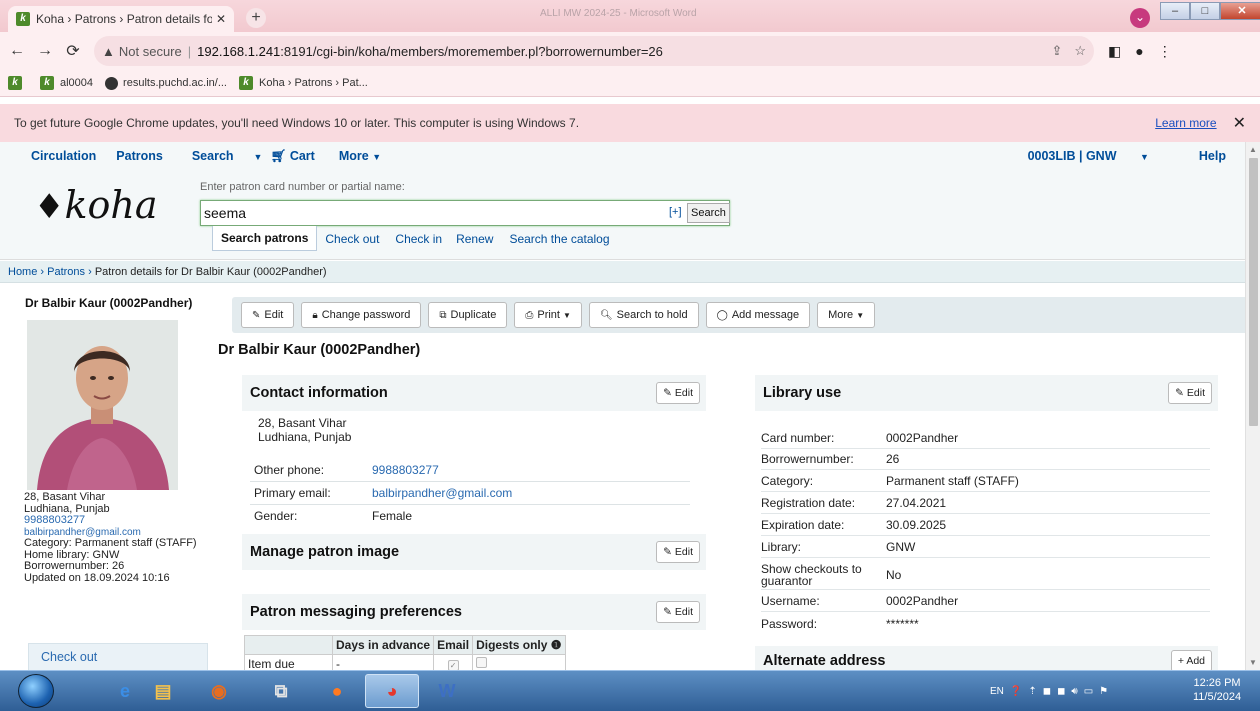 Image resolution: width=1260 pixels, height=711 pixels. Describe the element at coordinates (1191, 661) in the screenshot. I see `alternate-add-button: + Add` at that location.